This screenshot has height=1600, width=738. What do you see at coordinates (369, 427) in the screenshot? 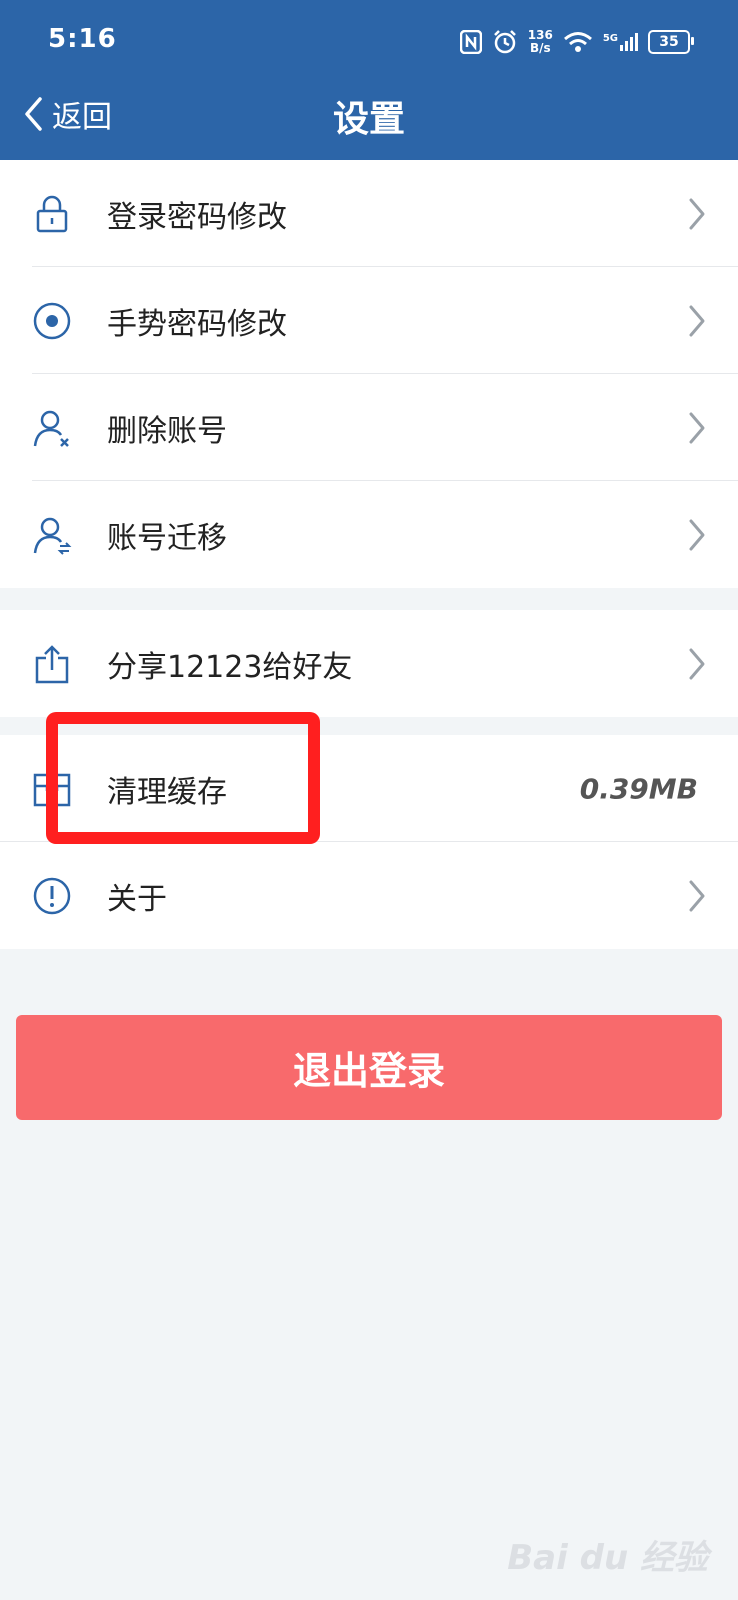
I see `menu-item-delete-account: 删除账号` at bounding box center [369, 427].